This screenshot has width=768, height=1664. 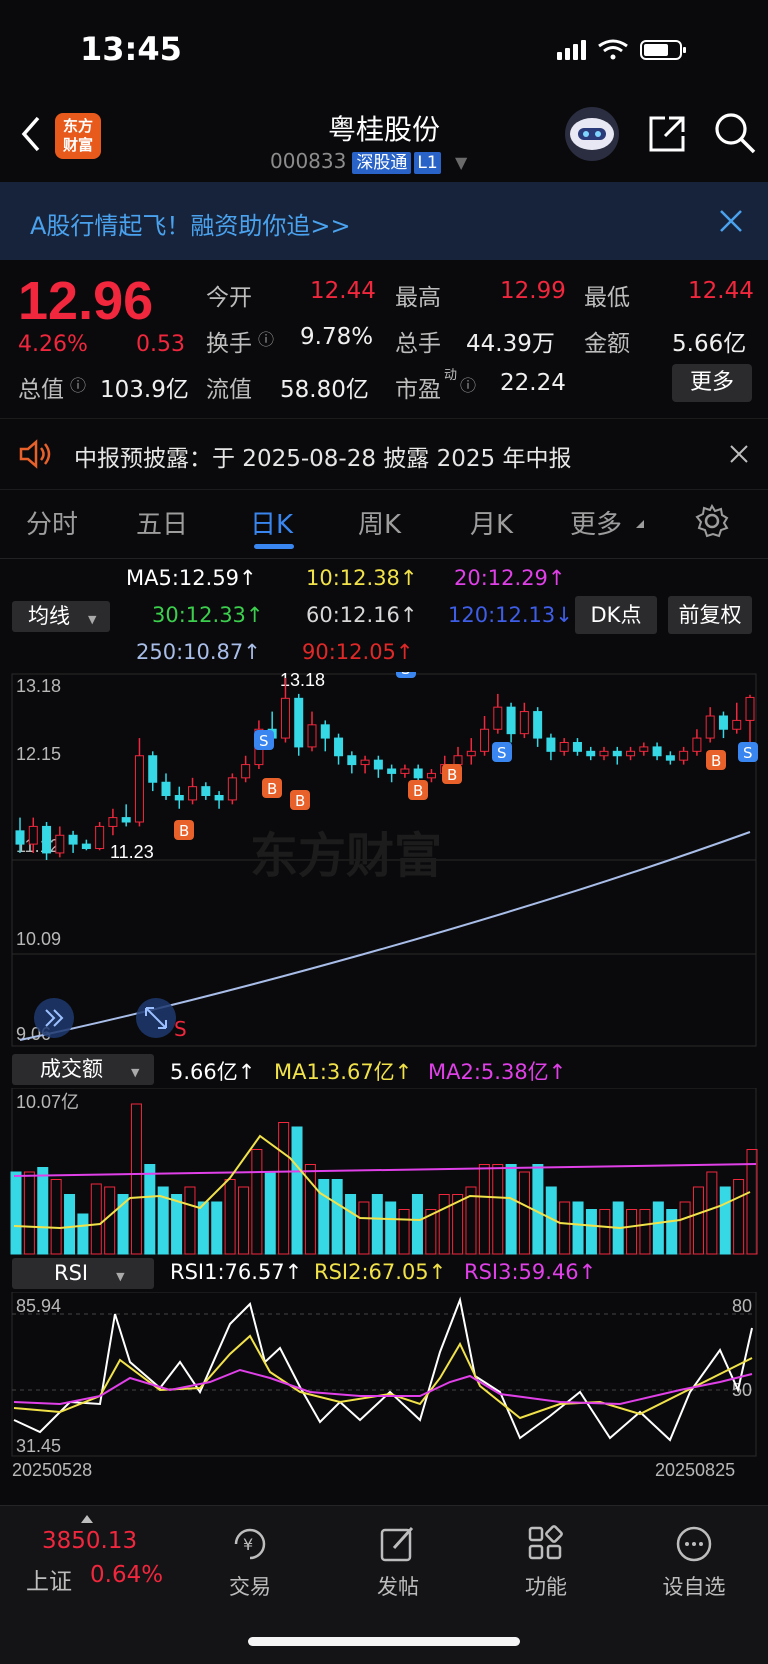 What do you see at coordinates (533, 291) in the screenshot?
I see `high-value: 12.99` at bounding box center [533, 291].